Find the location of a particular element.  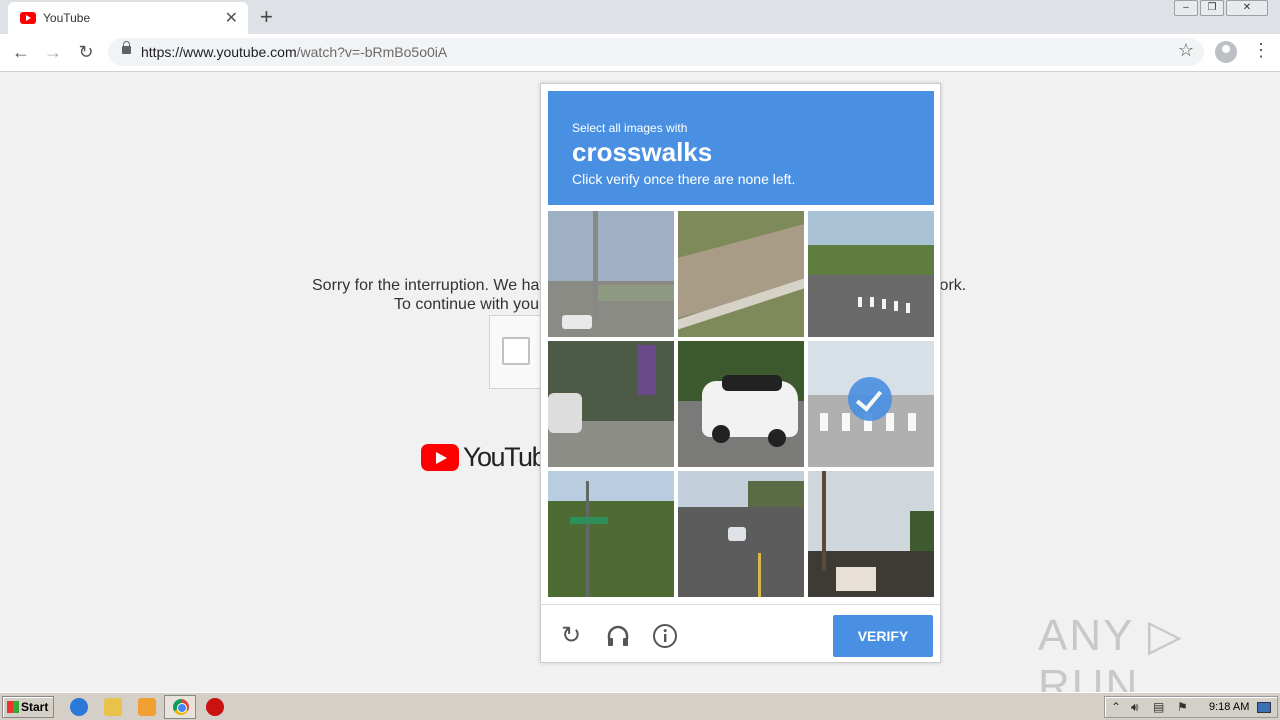

url-host: https://www.youtube.com is located at coordinates (219, 52).